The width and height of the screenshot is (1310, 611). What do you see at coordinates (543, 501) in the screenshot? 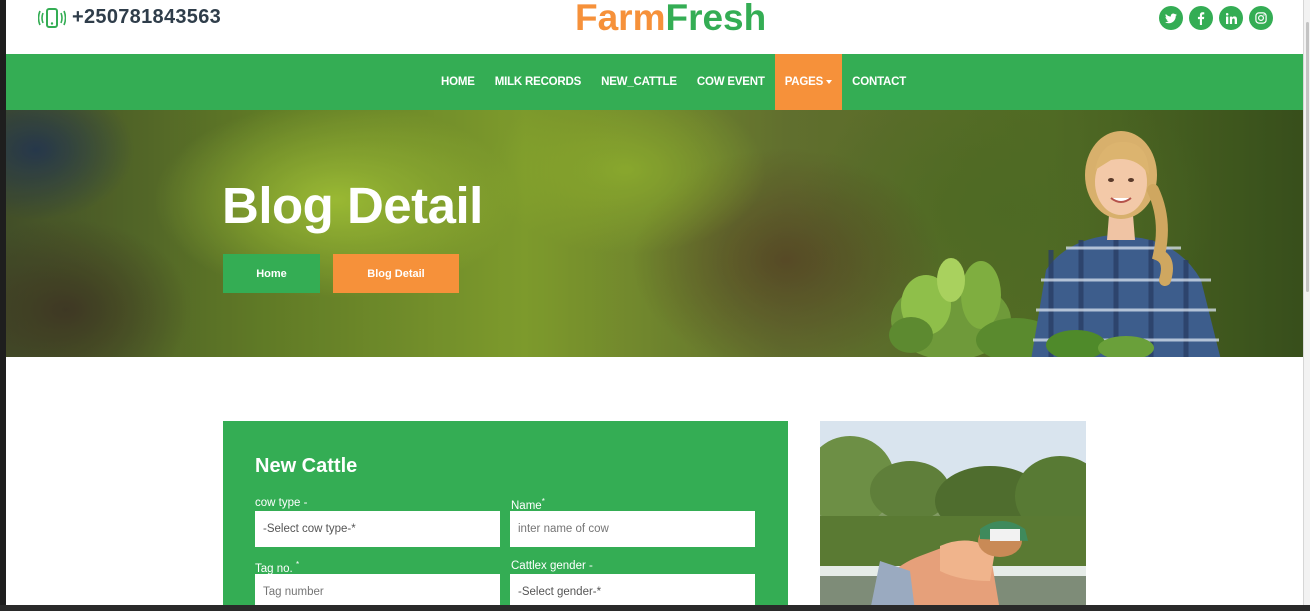
I see `name-required-mark: *` at bounding box center [543, 501].